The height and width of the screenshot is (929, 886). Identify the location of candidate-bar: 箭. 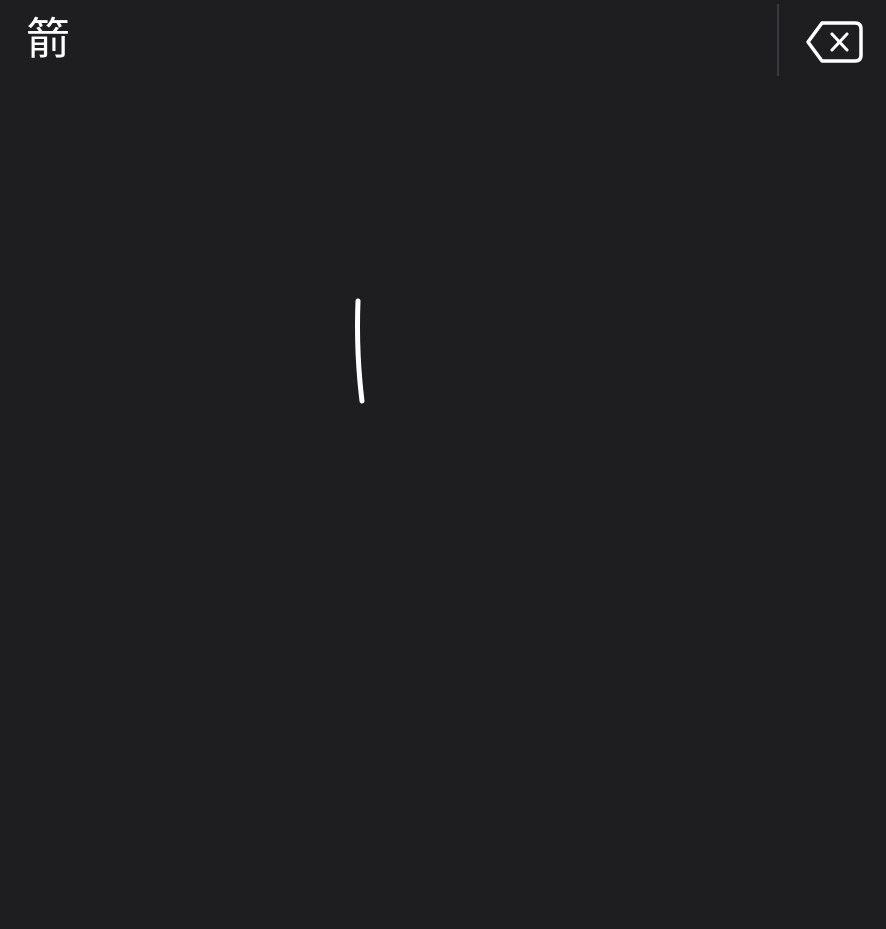
(443, 41).